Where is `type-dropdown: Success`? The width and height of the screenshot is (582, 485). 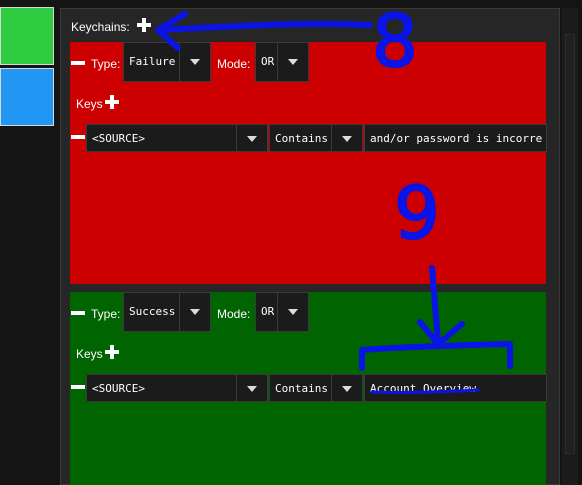
type-dropdown: Success is located at coordinates (167, 312).